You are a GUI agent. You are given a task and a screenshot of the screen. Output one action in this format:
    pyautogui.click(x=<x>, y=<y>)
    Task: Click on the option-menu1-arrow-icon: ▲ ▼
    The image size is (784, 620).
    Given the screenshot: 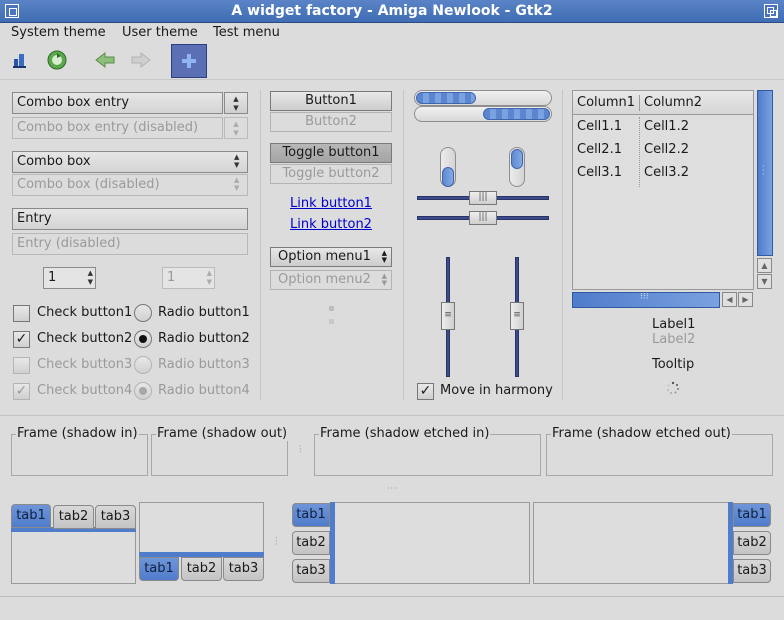 What is the action you would take?
    pyautogui.click(x=384, y=256)
    